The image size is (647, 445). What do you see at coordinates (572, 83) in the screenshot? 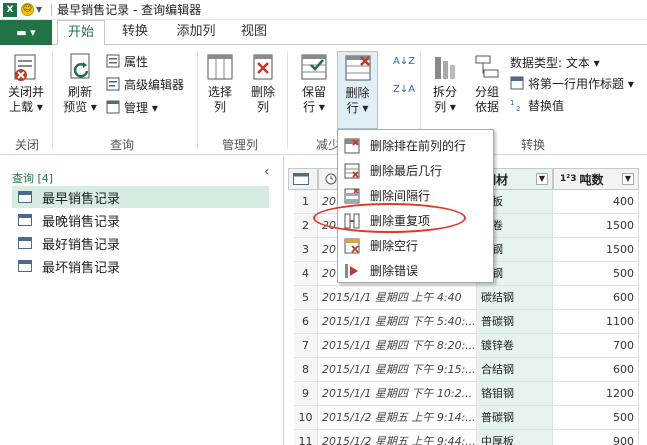
I see `use-first-row-as-headers-button: 将第一行用作标题 ▾` at bounding box center [572, 83].